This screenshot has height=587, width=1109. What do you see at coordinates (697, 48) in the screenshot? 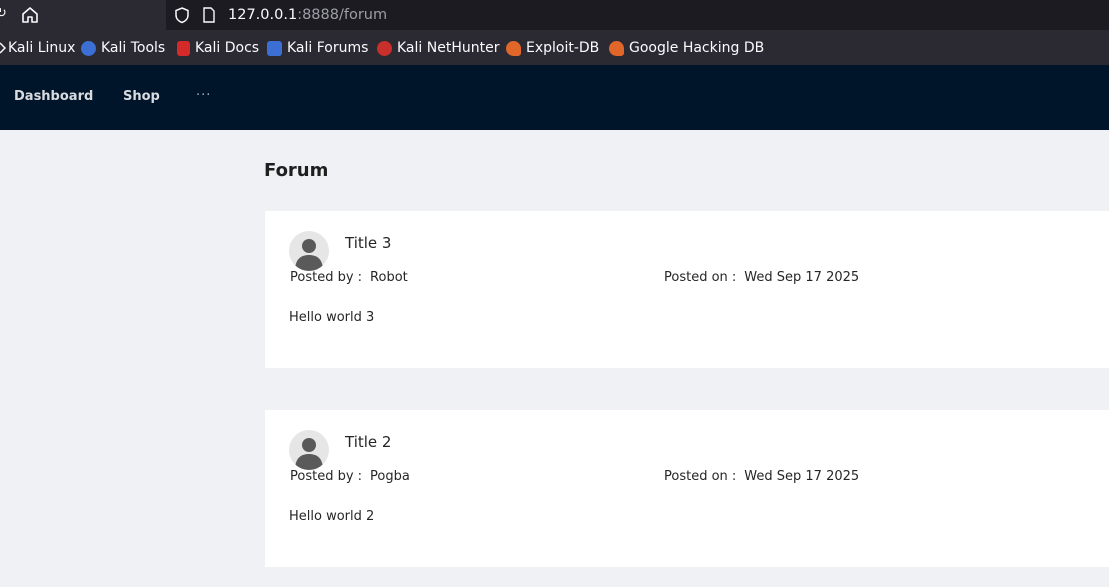
I see `bookmark-label: Google Hacking DB` at bounding box center [697, 48].